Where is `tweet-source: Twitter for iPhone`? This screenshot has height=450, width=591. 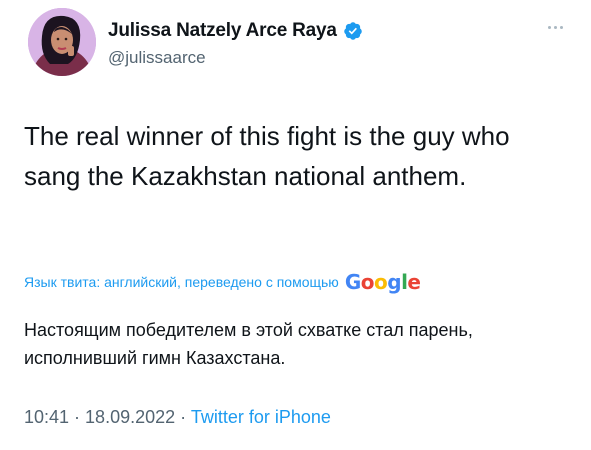 tweet-source: Twitter for iPhone is located at coordinates (261, 417).